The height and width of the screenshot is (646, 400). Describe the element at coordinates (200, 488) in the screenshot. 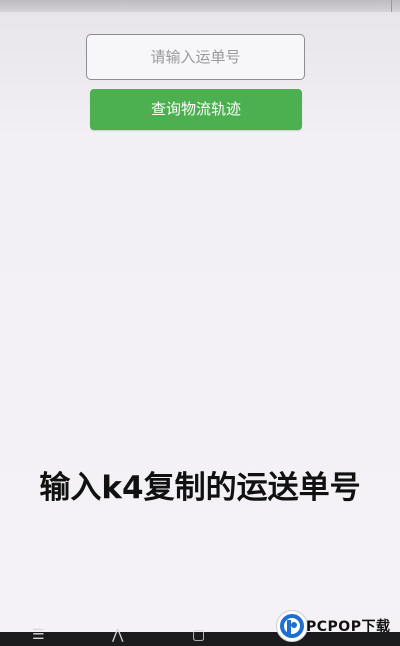

I see `tutorial-caption: 输入k4复制的运送单号` at that location.